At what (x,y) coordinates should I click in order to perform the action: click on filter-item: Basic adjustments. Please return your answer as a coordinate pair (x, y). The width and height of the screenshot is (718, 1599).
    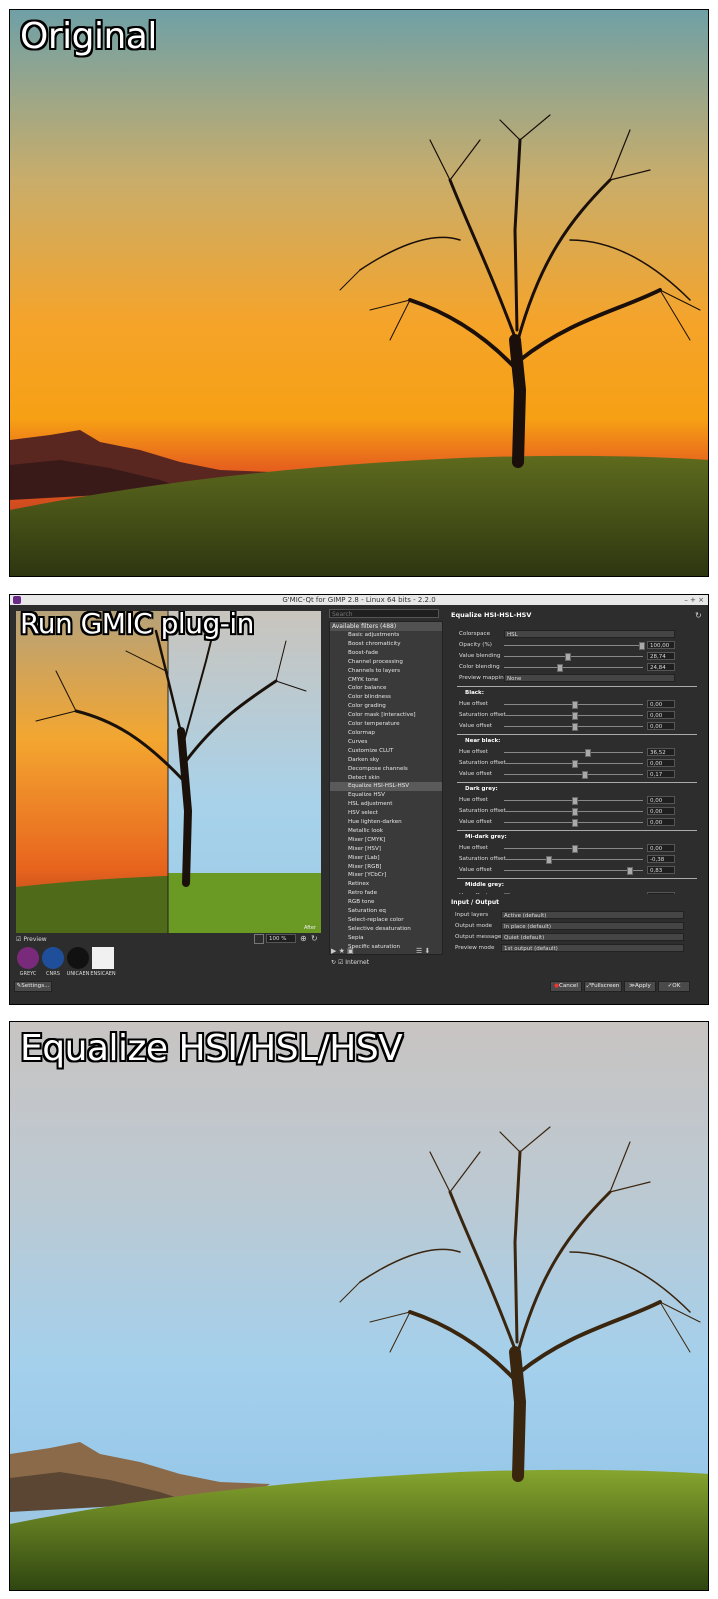
    Looking at the image, I should click on (386, 635).